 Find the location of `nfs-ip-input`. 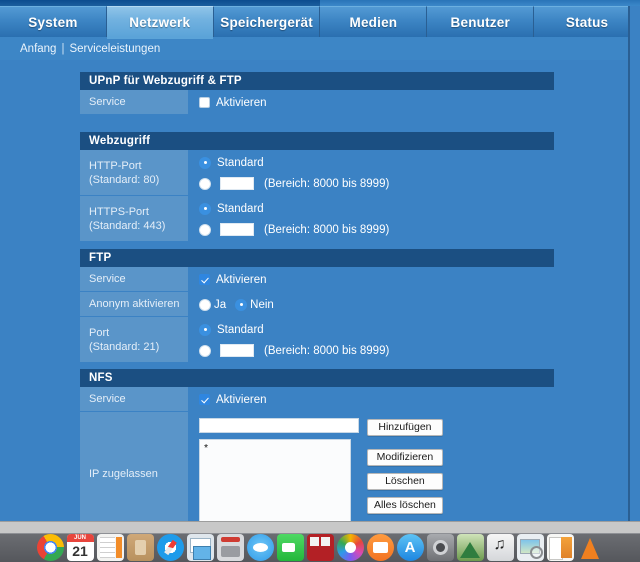

nfs-ip-input is located at coordinates (279, 425).